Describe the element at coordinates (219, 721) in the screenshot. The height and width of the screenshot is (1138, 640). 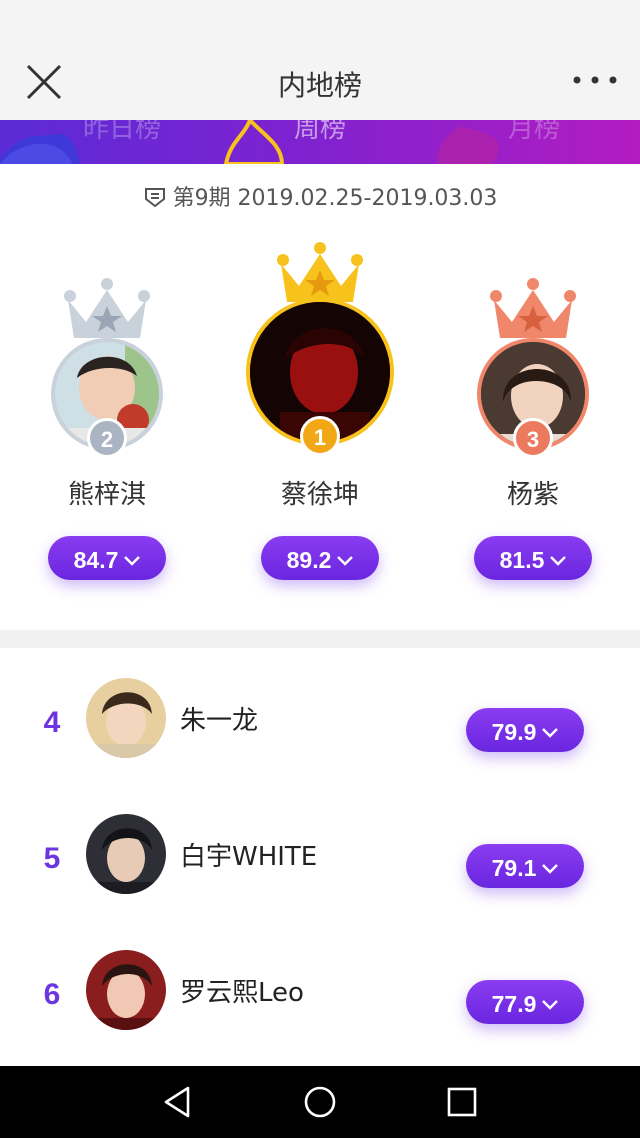
I see `list-name: 朱一龙` at that location.